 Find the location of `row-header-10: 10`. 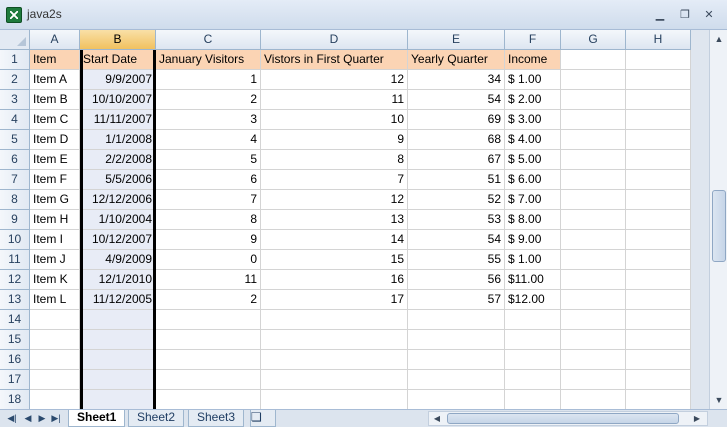

row-header-10: 10 is located at coordinates (15, 240).